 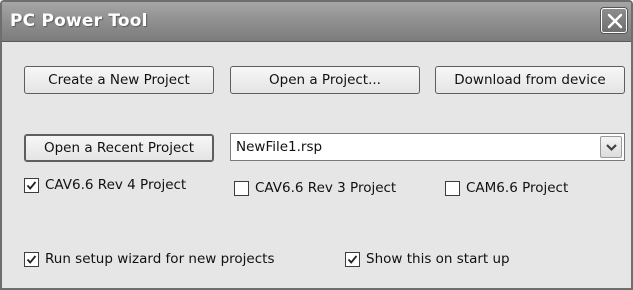 I want to click on checkbox-show-on-startup: Show this on start up, so click(x=427, y=259).